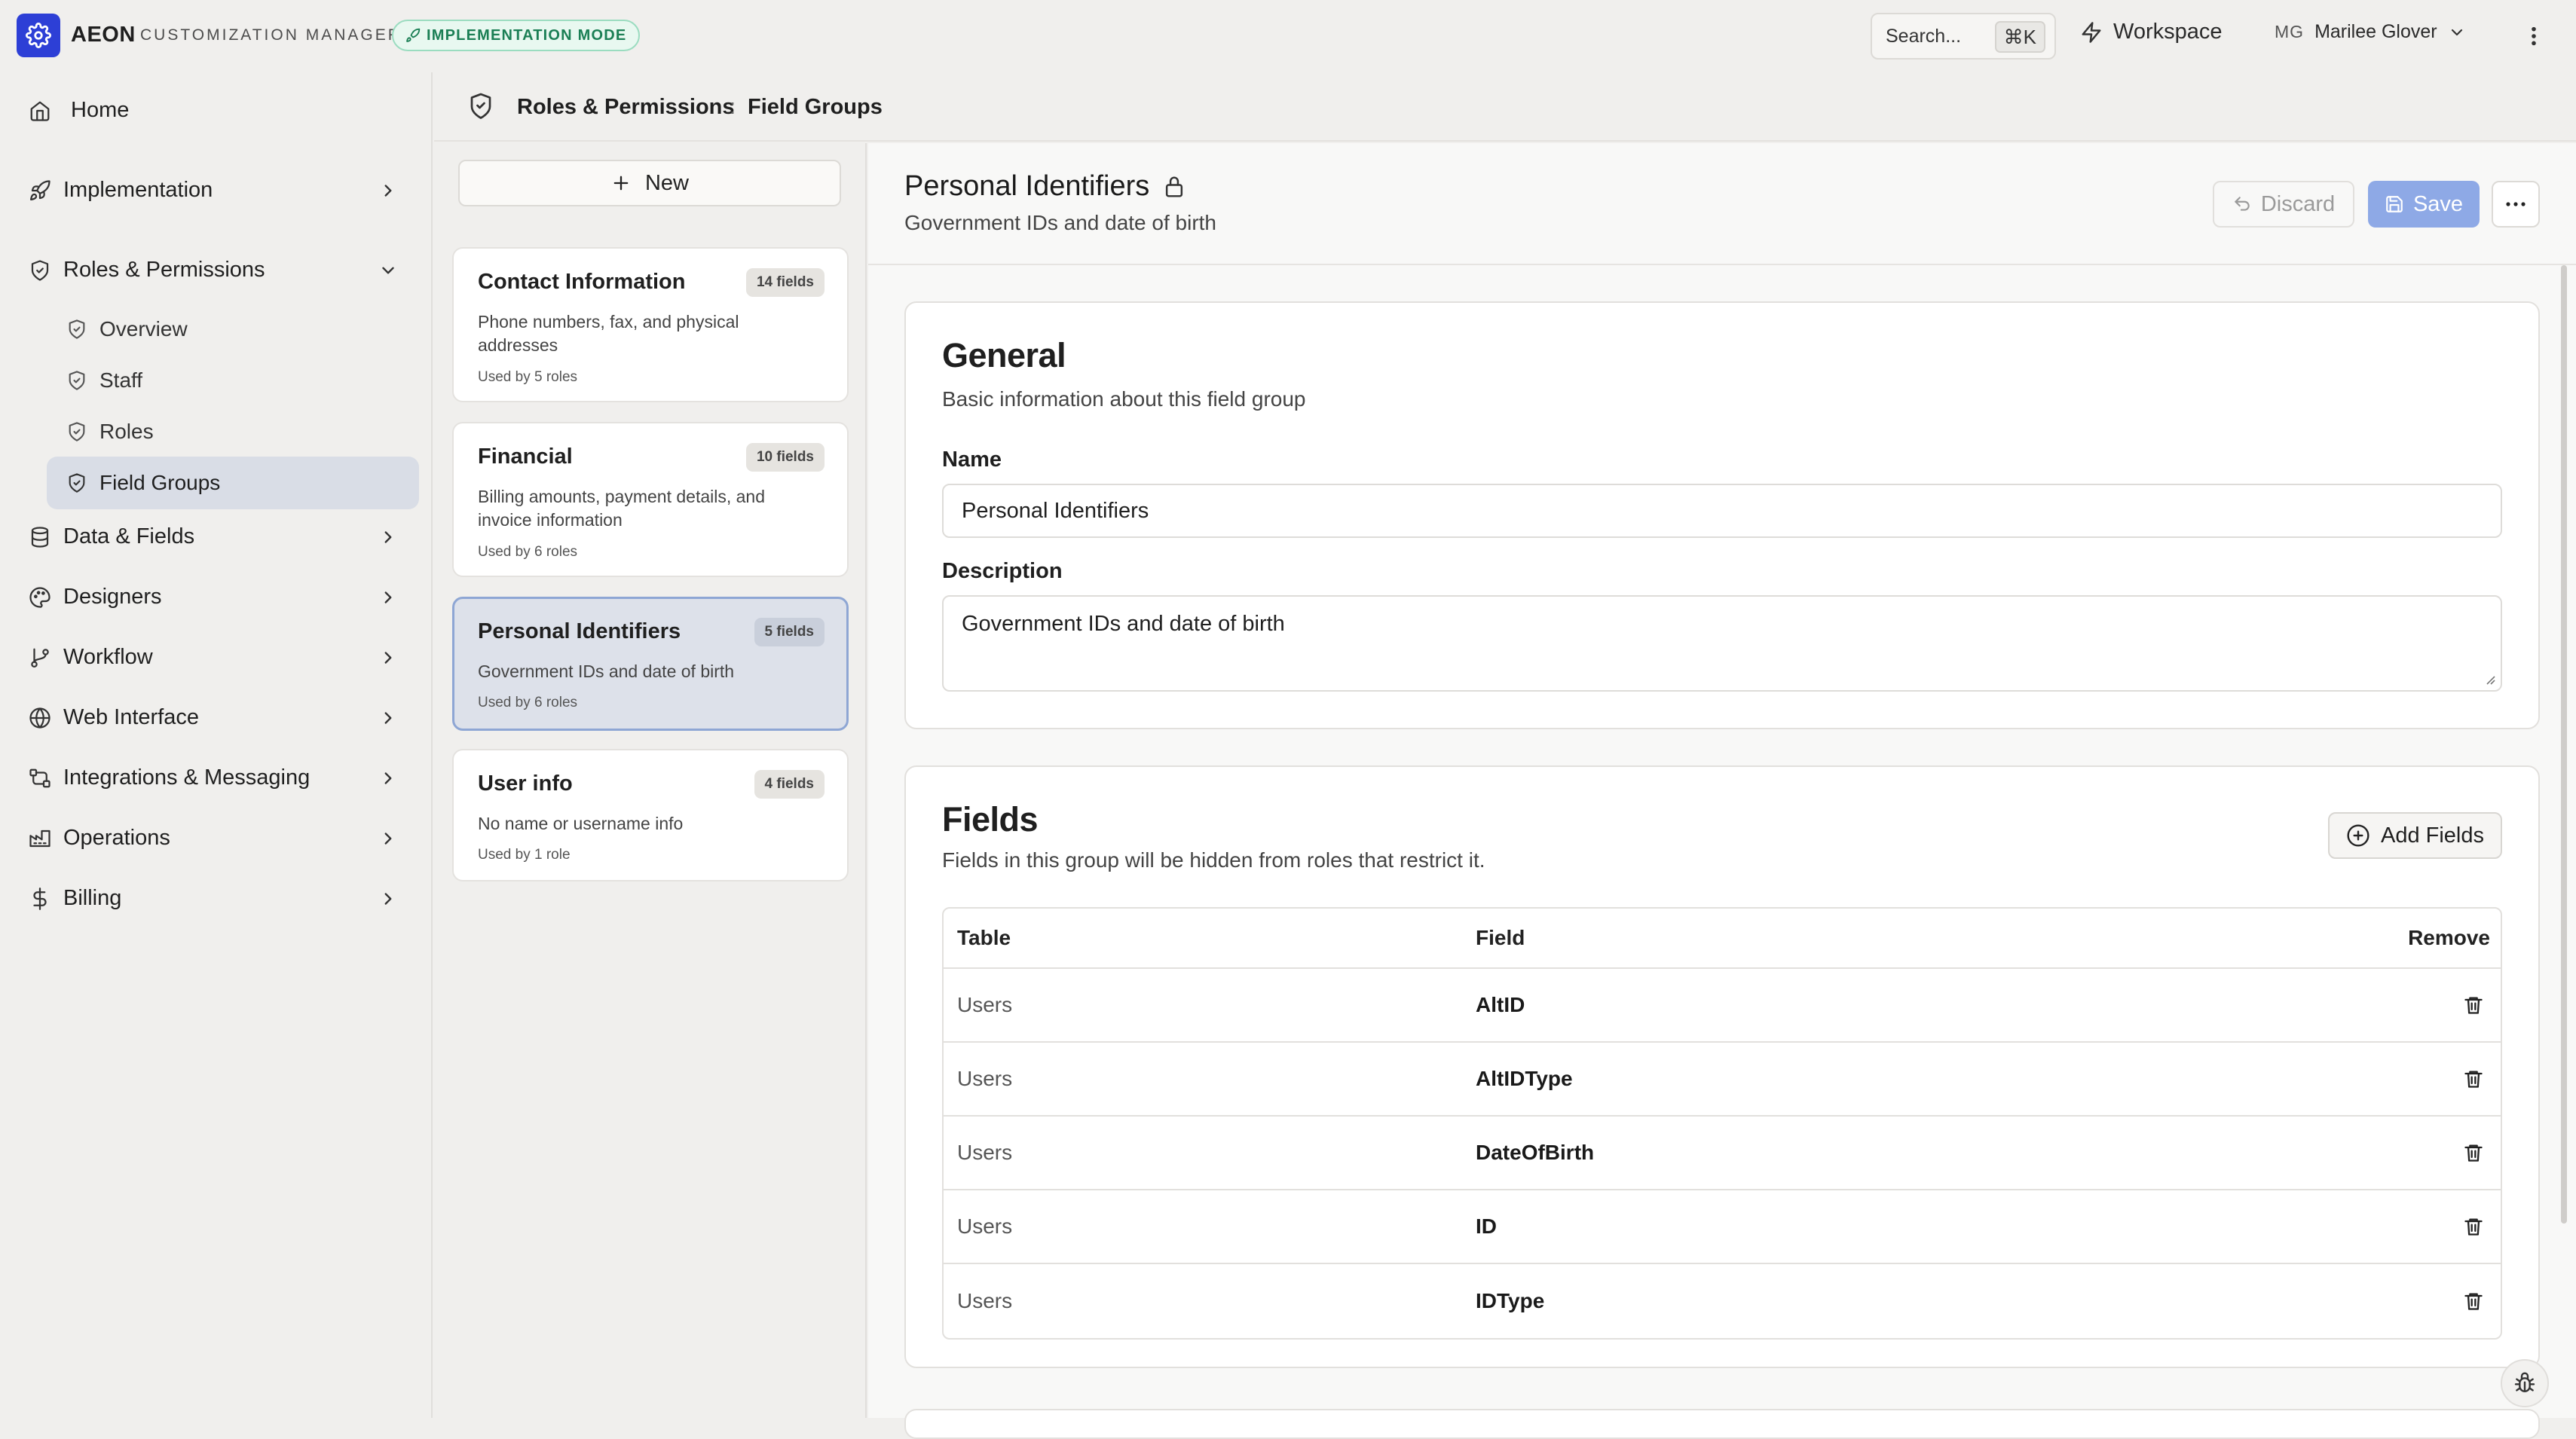 The width and height of the screenshot is (2576, 1439). Describe the element at coordinates (111, 536) in the screenshot. I see `sidebar-item-data-fields: Data & Fields` at that location.